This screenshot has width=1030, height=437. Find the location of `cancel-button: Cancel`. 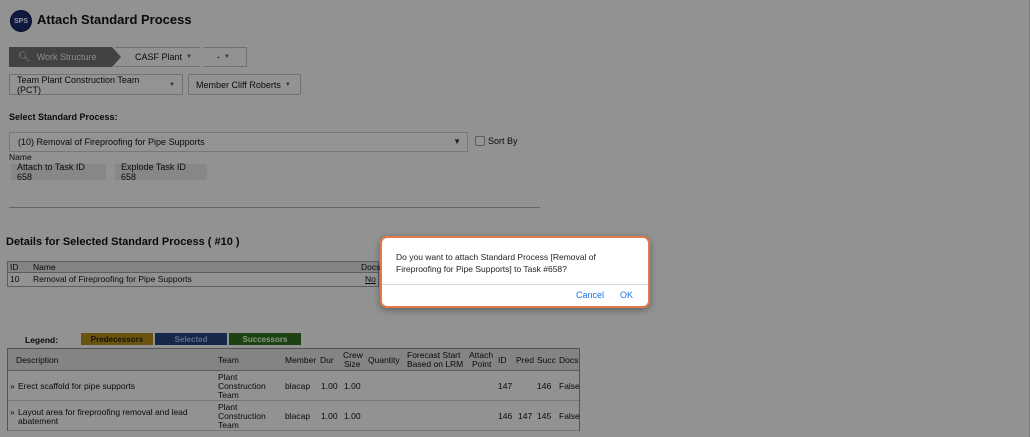

cancel-button: Cancel is located at coordinates (590, 295).